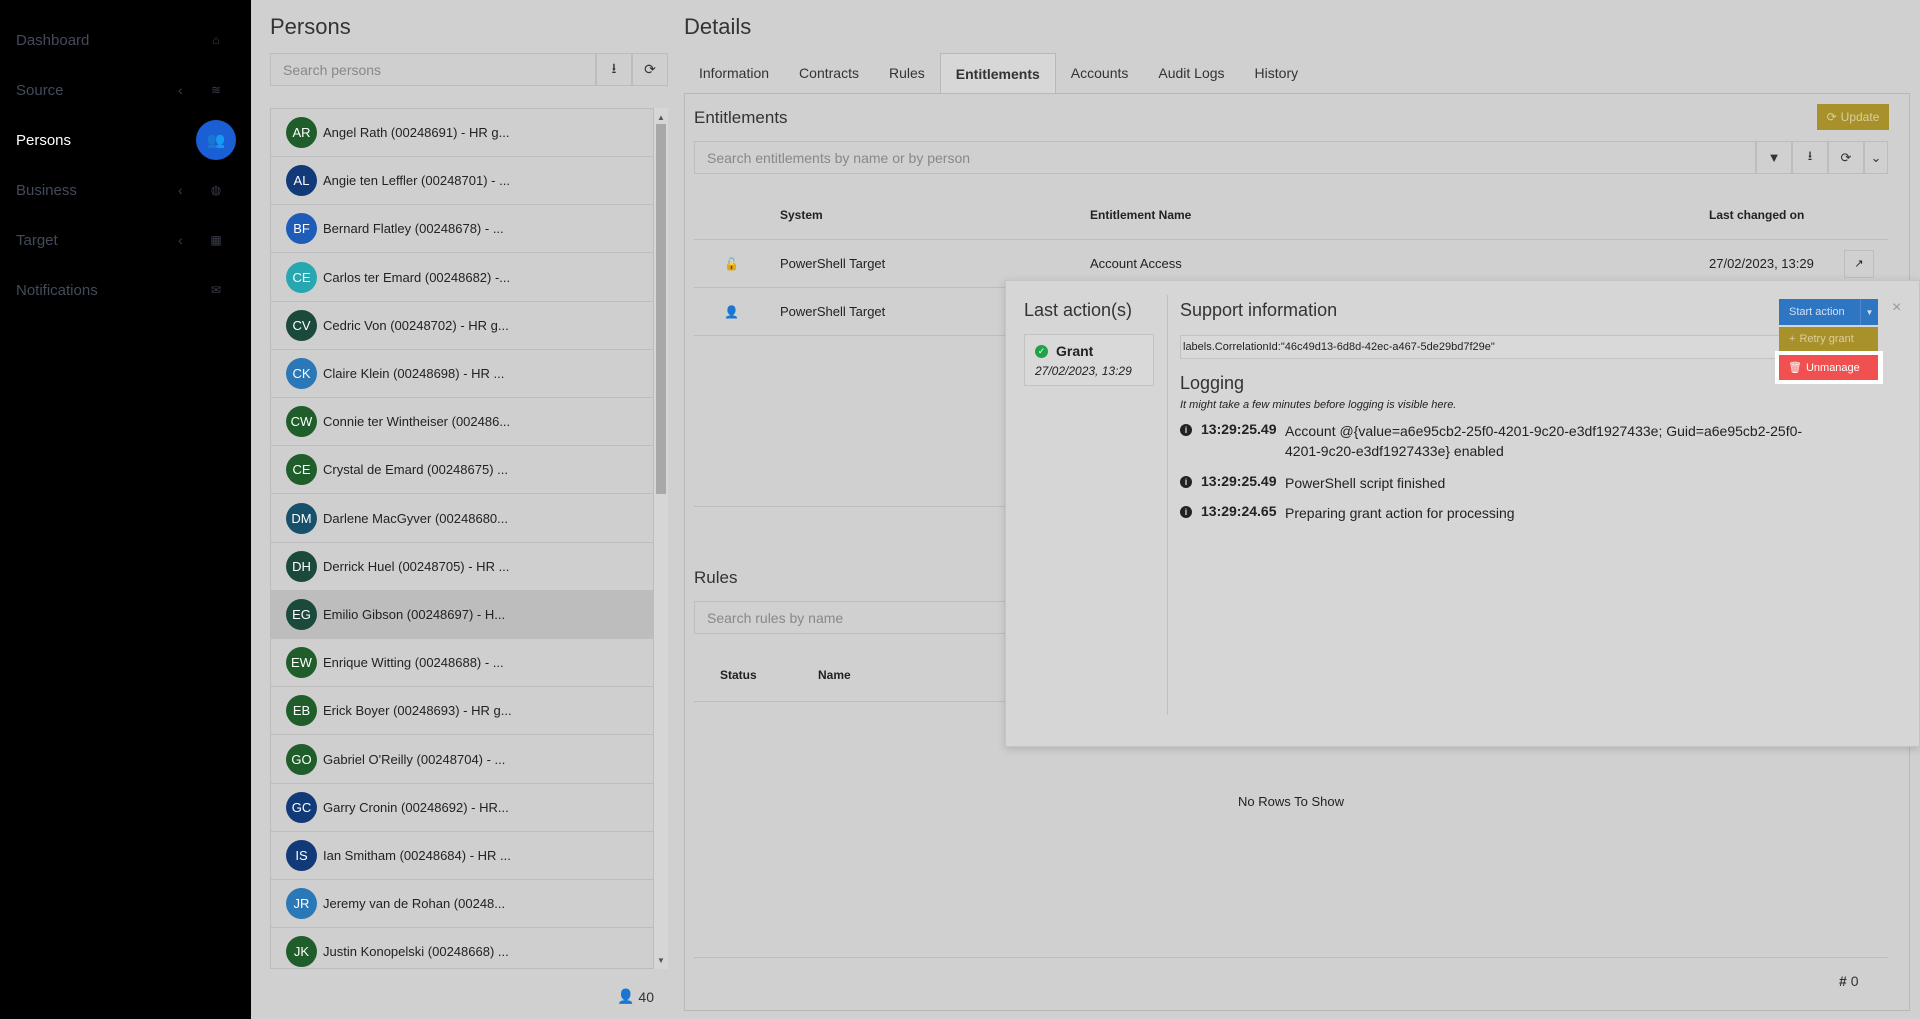 The height and width of the screenshot is (1019, 1920). Describe the element at coordinates (125, 90) in the screenshot. I see `sidebar-item-source: Source ‹ ≋` at that location.